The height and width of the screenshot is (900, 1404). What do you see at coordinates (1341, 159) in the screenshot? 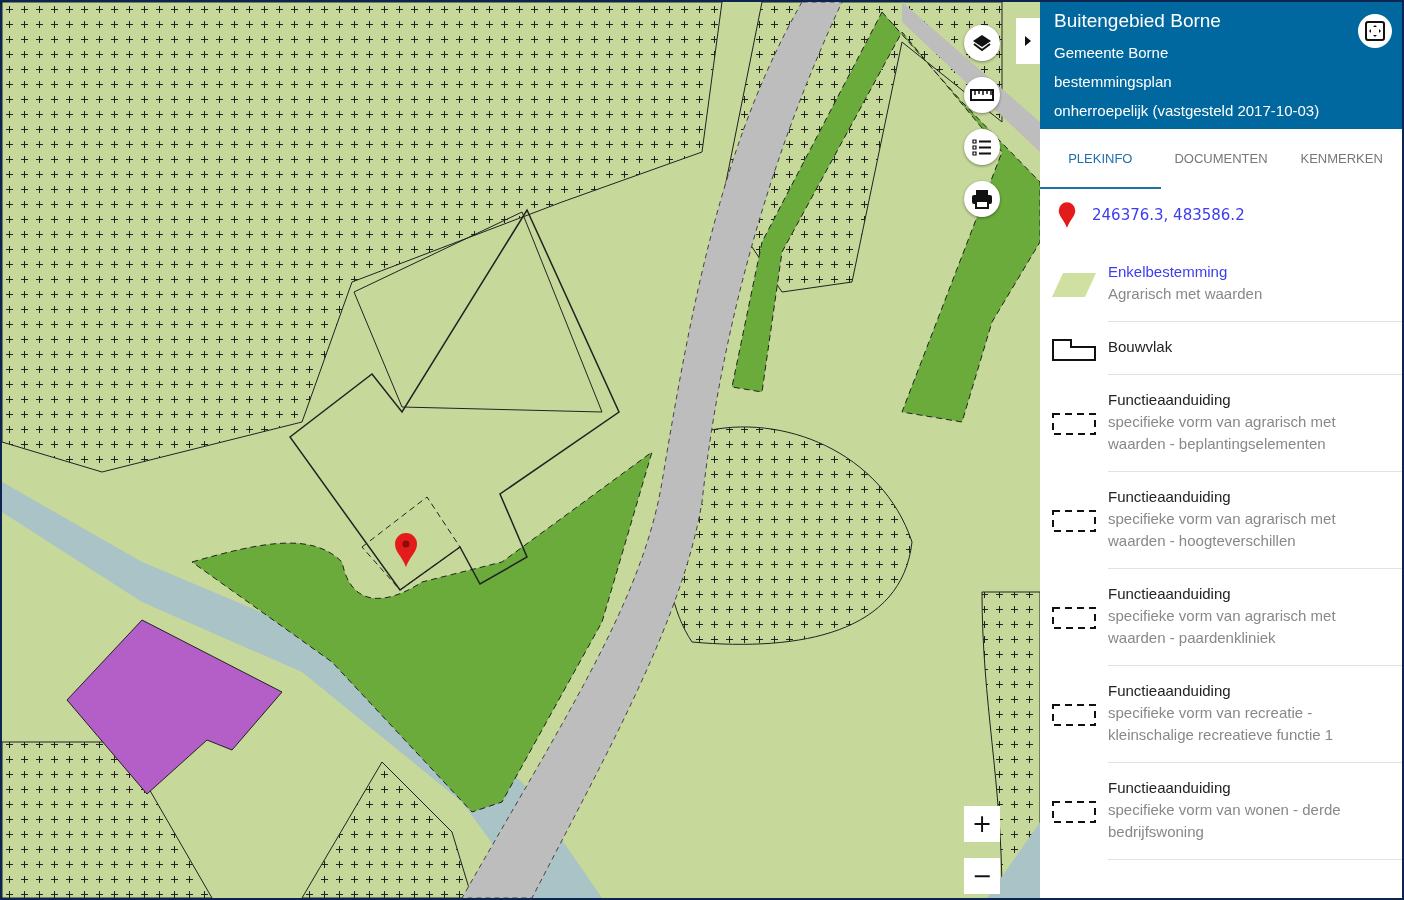
I see `tab: KENMERKEN` at bounding box center [1341, 159].